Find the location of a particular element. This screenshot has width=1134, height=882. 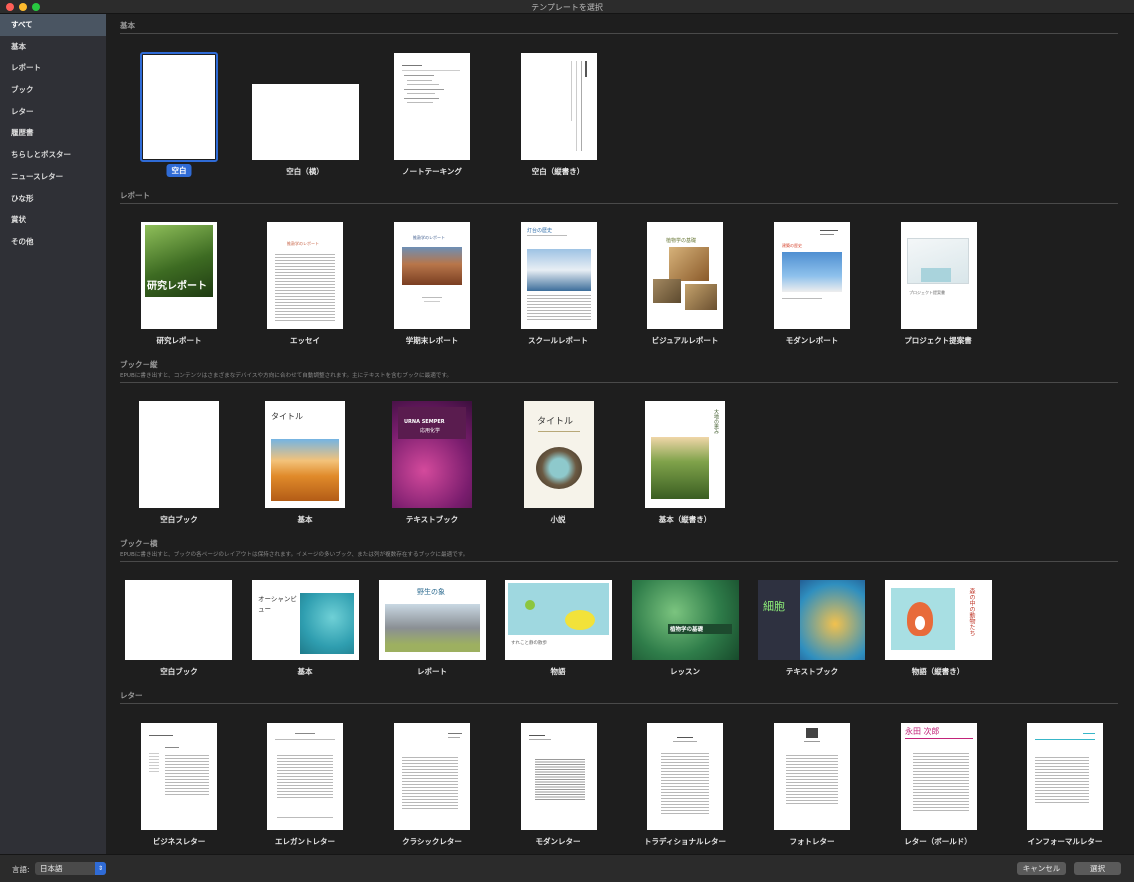

sidebar-item-flyers-posters: ちらしとポスター is located at coordinates (53, 155).